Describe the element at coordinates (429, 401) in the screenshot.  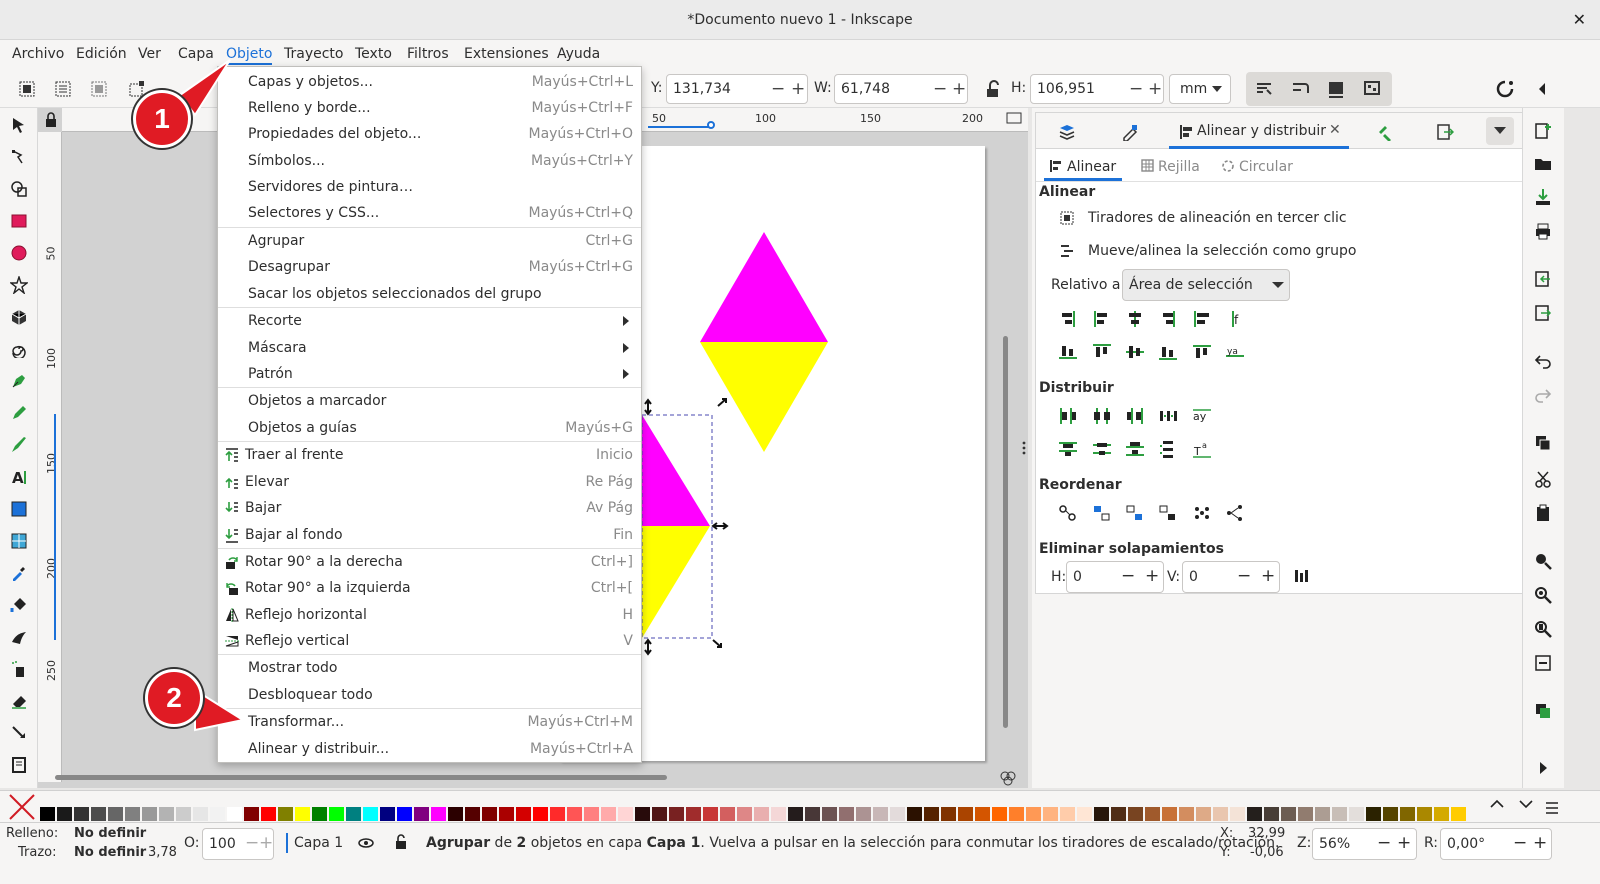
I see `menu-item-objetos-a-marcador: Objetos a marcador` at that location.